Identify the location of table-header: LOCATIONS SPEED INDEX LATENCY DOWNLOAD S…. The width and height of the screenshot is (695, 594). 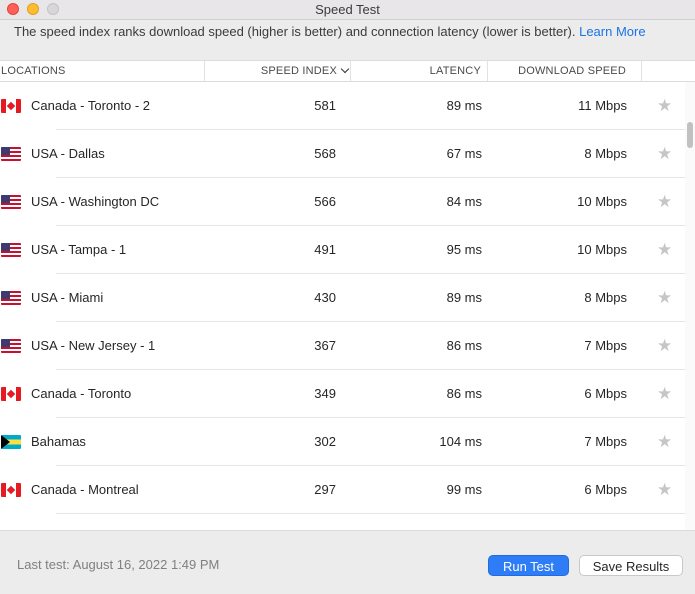
(347, 71).